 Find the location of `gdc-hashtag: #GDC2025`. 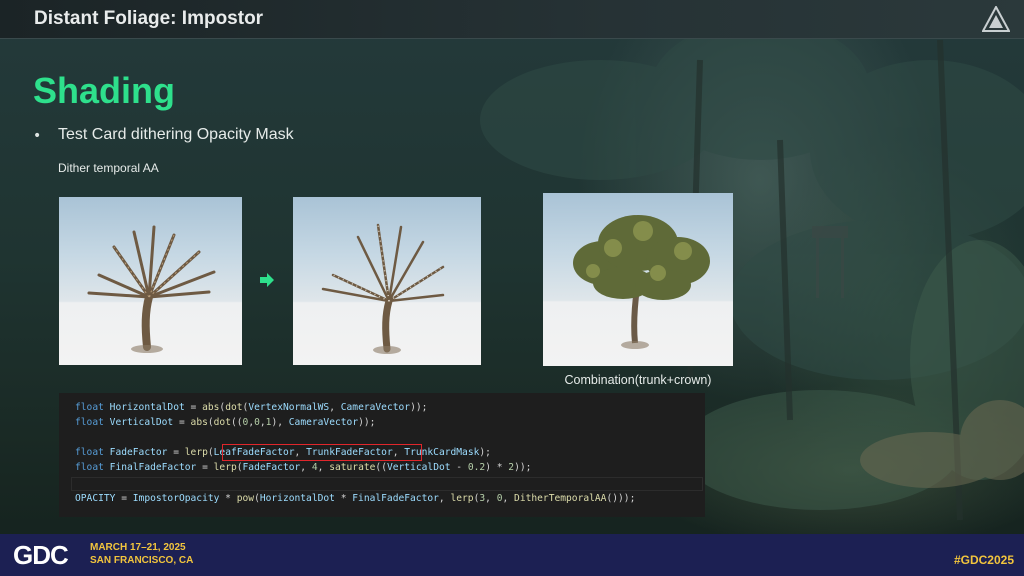

gdc-hashtag: #GDC2025 is located at coordinates (983, 560).